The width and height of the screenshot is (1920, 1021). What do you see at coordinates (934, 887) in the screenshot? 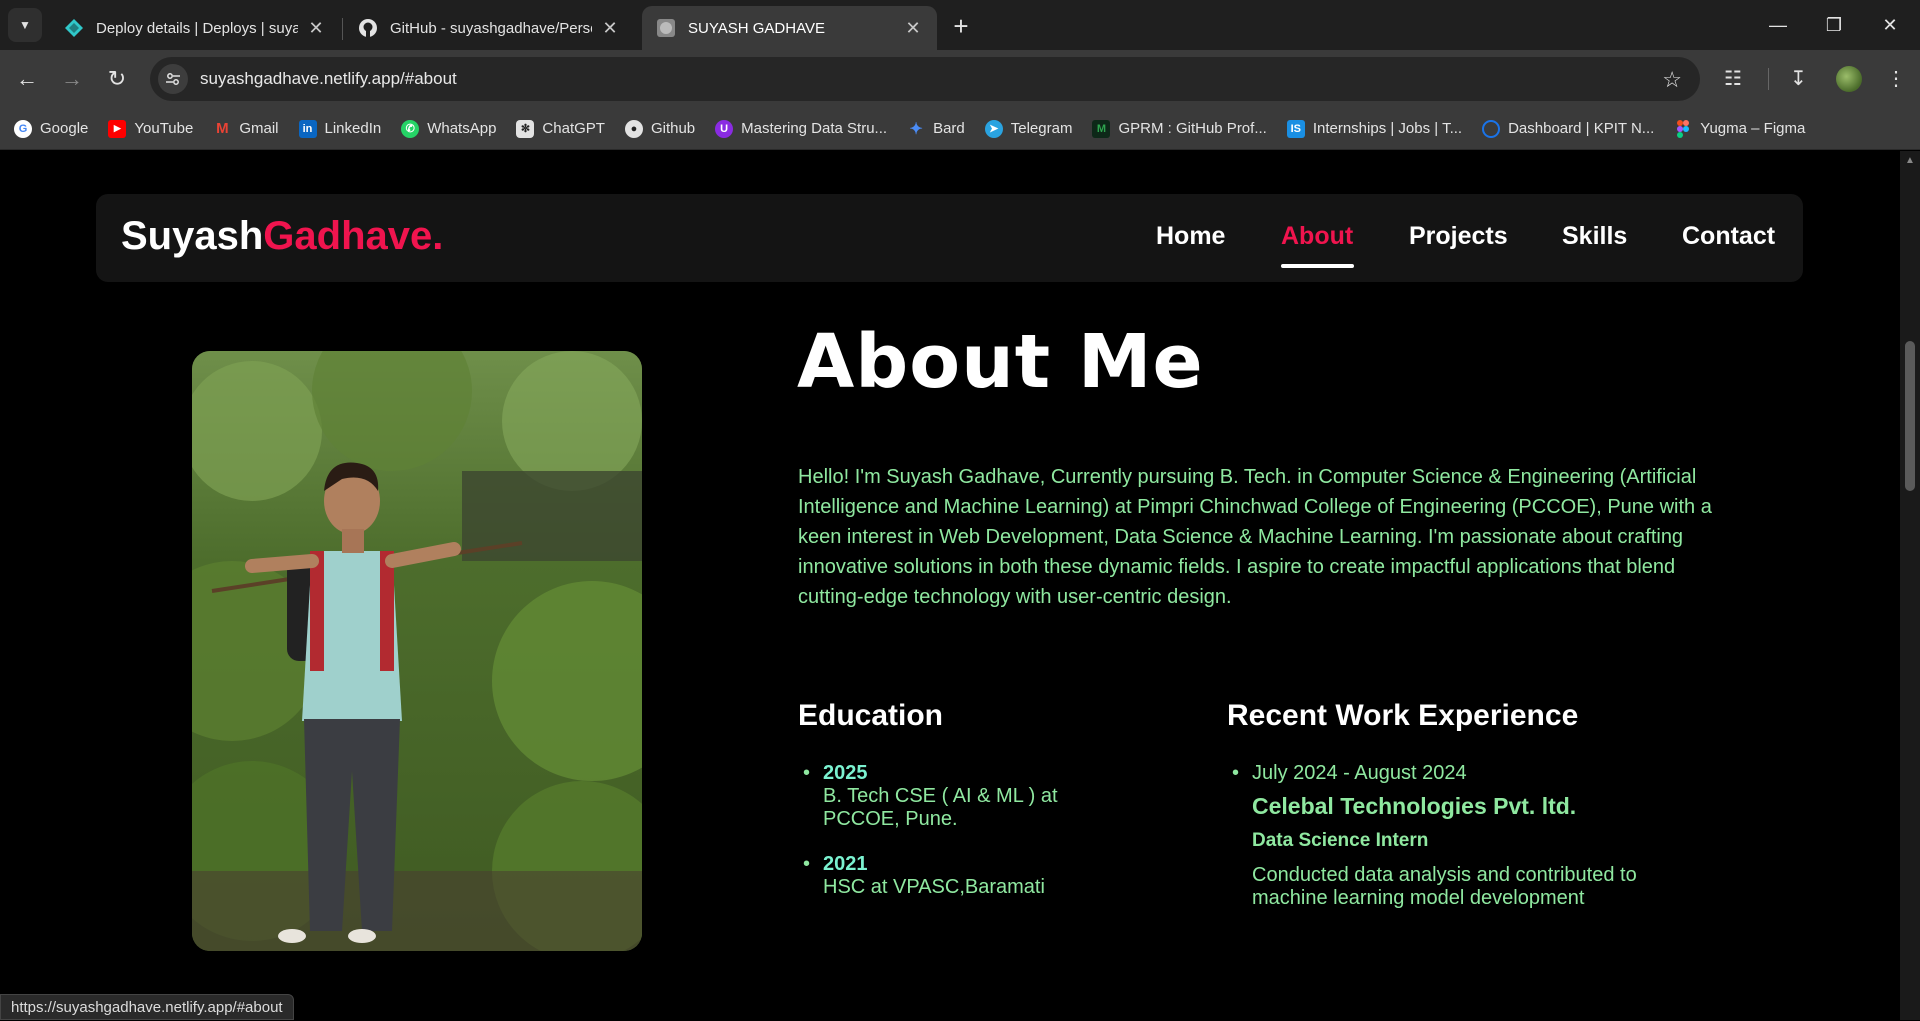
I see `education-desc: HSC at VPASC,Baramati` at bounding box center [934, 887].